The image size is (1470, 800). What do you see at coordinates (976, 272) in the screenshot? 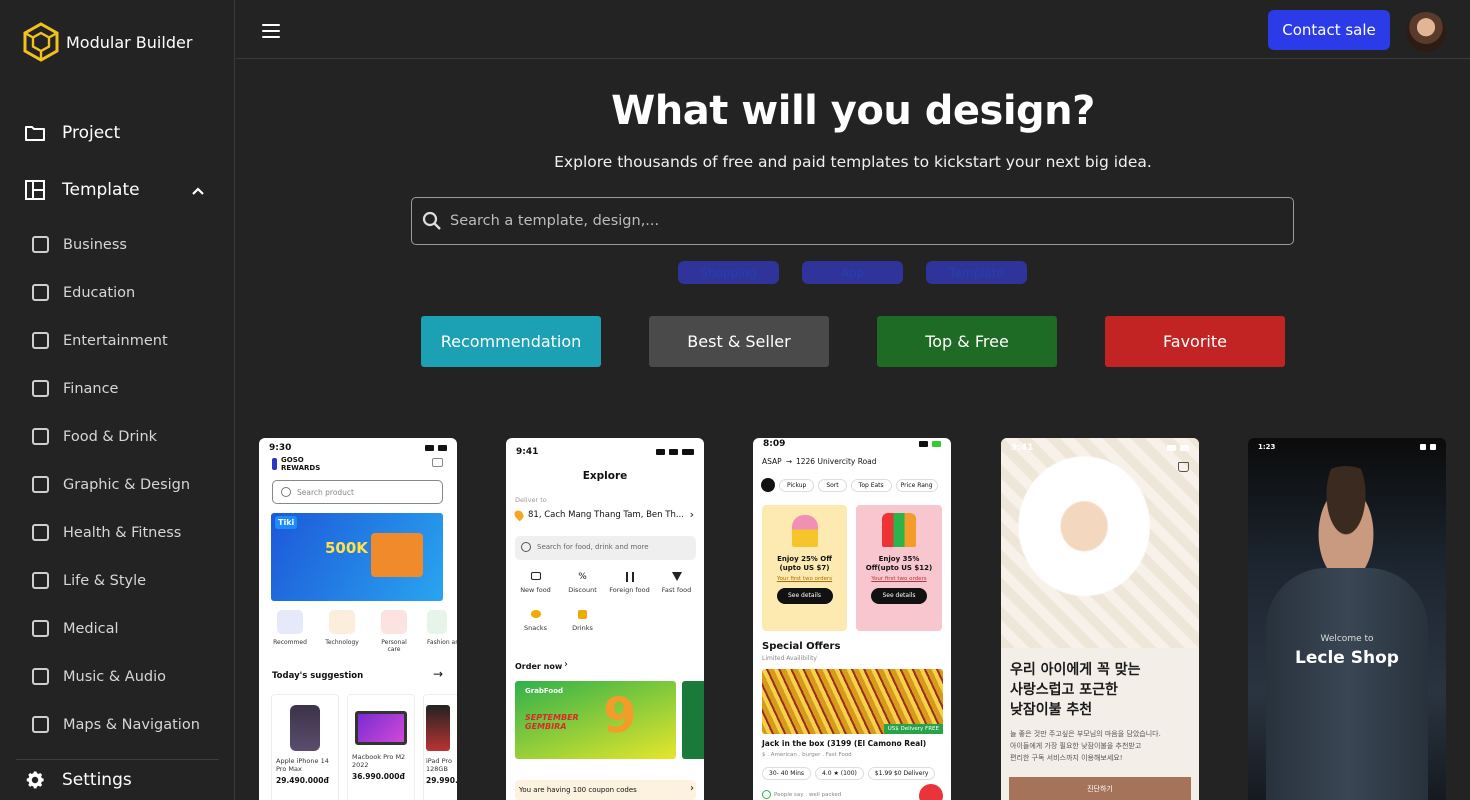
I see `chip-template: Template` at bounding box center [976, 272].